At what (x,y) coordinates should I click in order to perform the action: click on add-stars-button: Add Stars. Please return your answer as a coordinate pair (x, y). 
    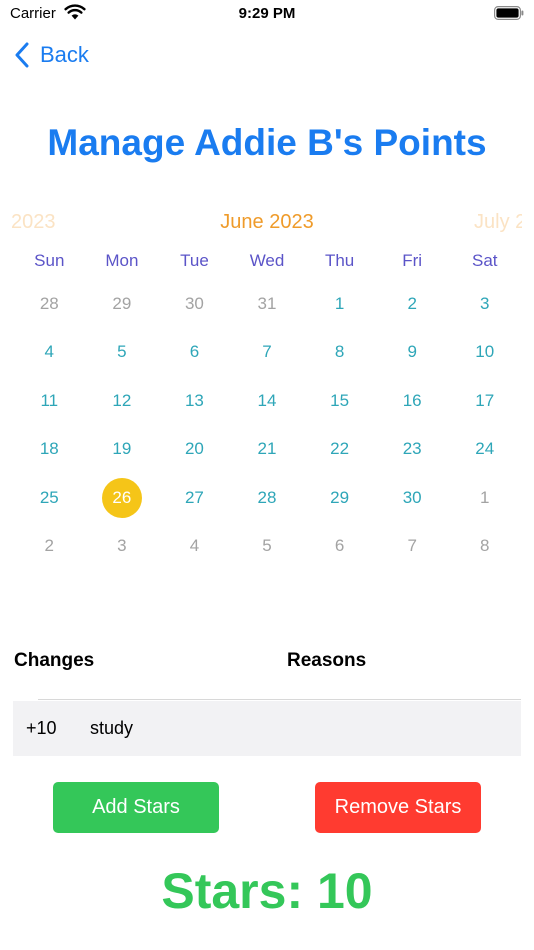
    Looking at the image, I should click on (136, 807).